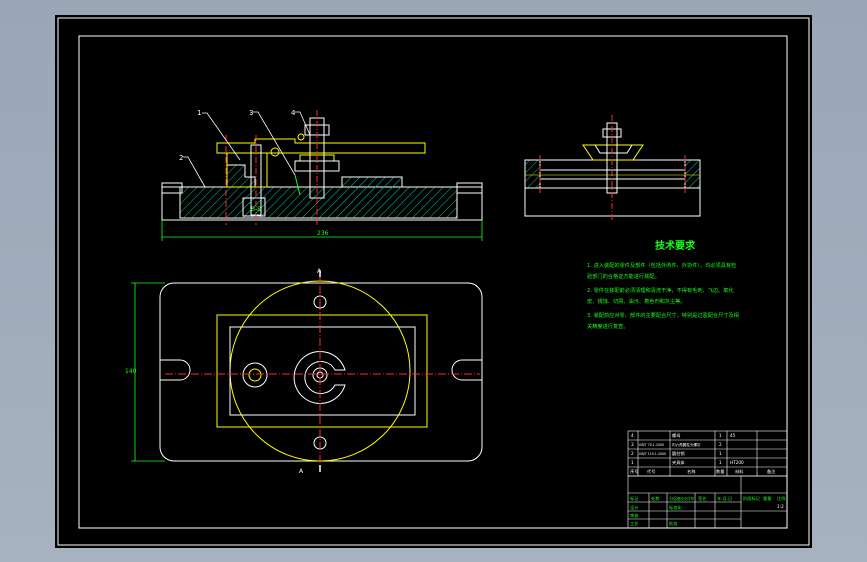 This screenshot has height=562, width=867. Describe the element at coordinates (466, 370) in the screenshot. I see `right-slot` at that location.